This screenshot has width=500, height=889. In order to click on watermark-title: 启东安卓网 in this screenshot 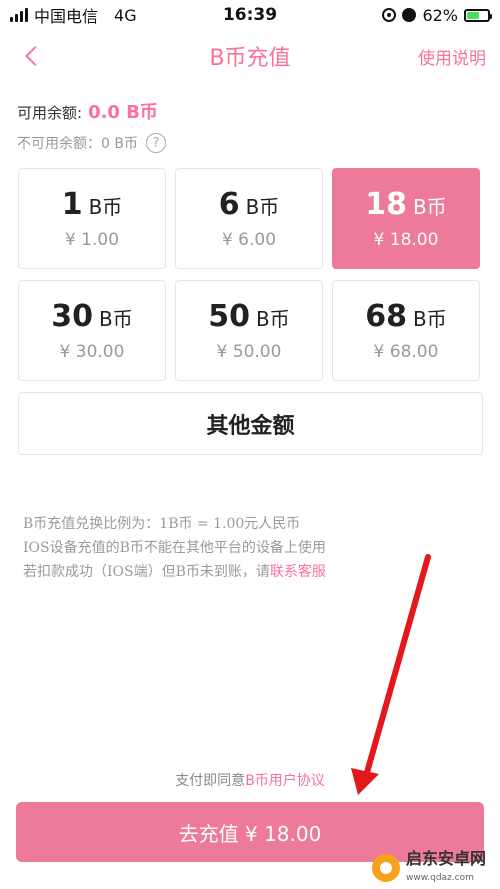, I will do `click(446, 858)`.